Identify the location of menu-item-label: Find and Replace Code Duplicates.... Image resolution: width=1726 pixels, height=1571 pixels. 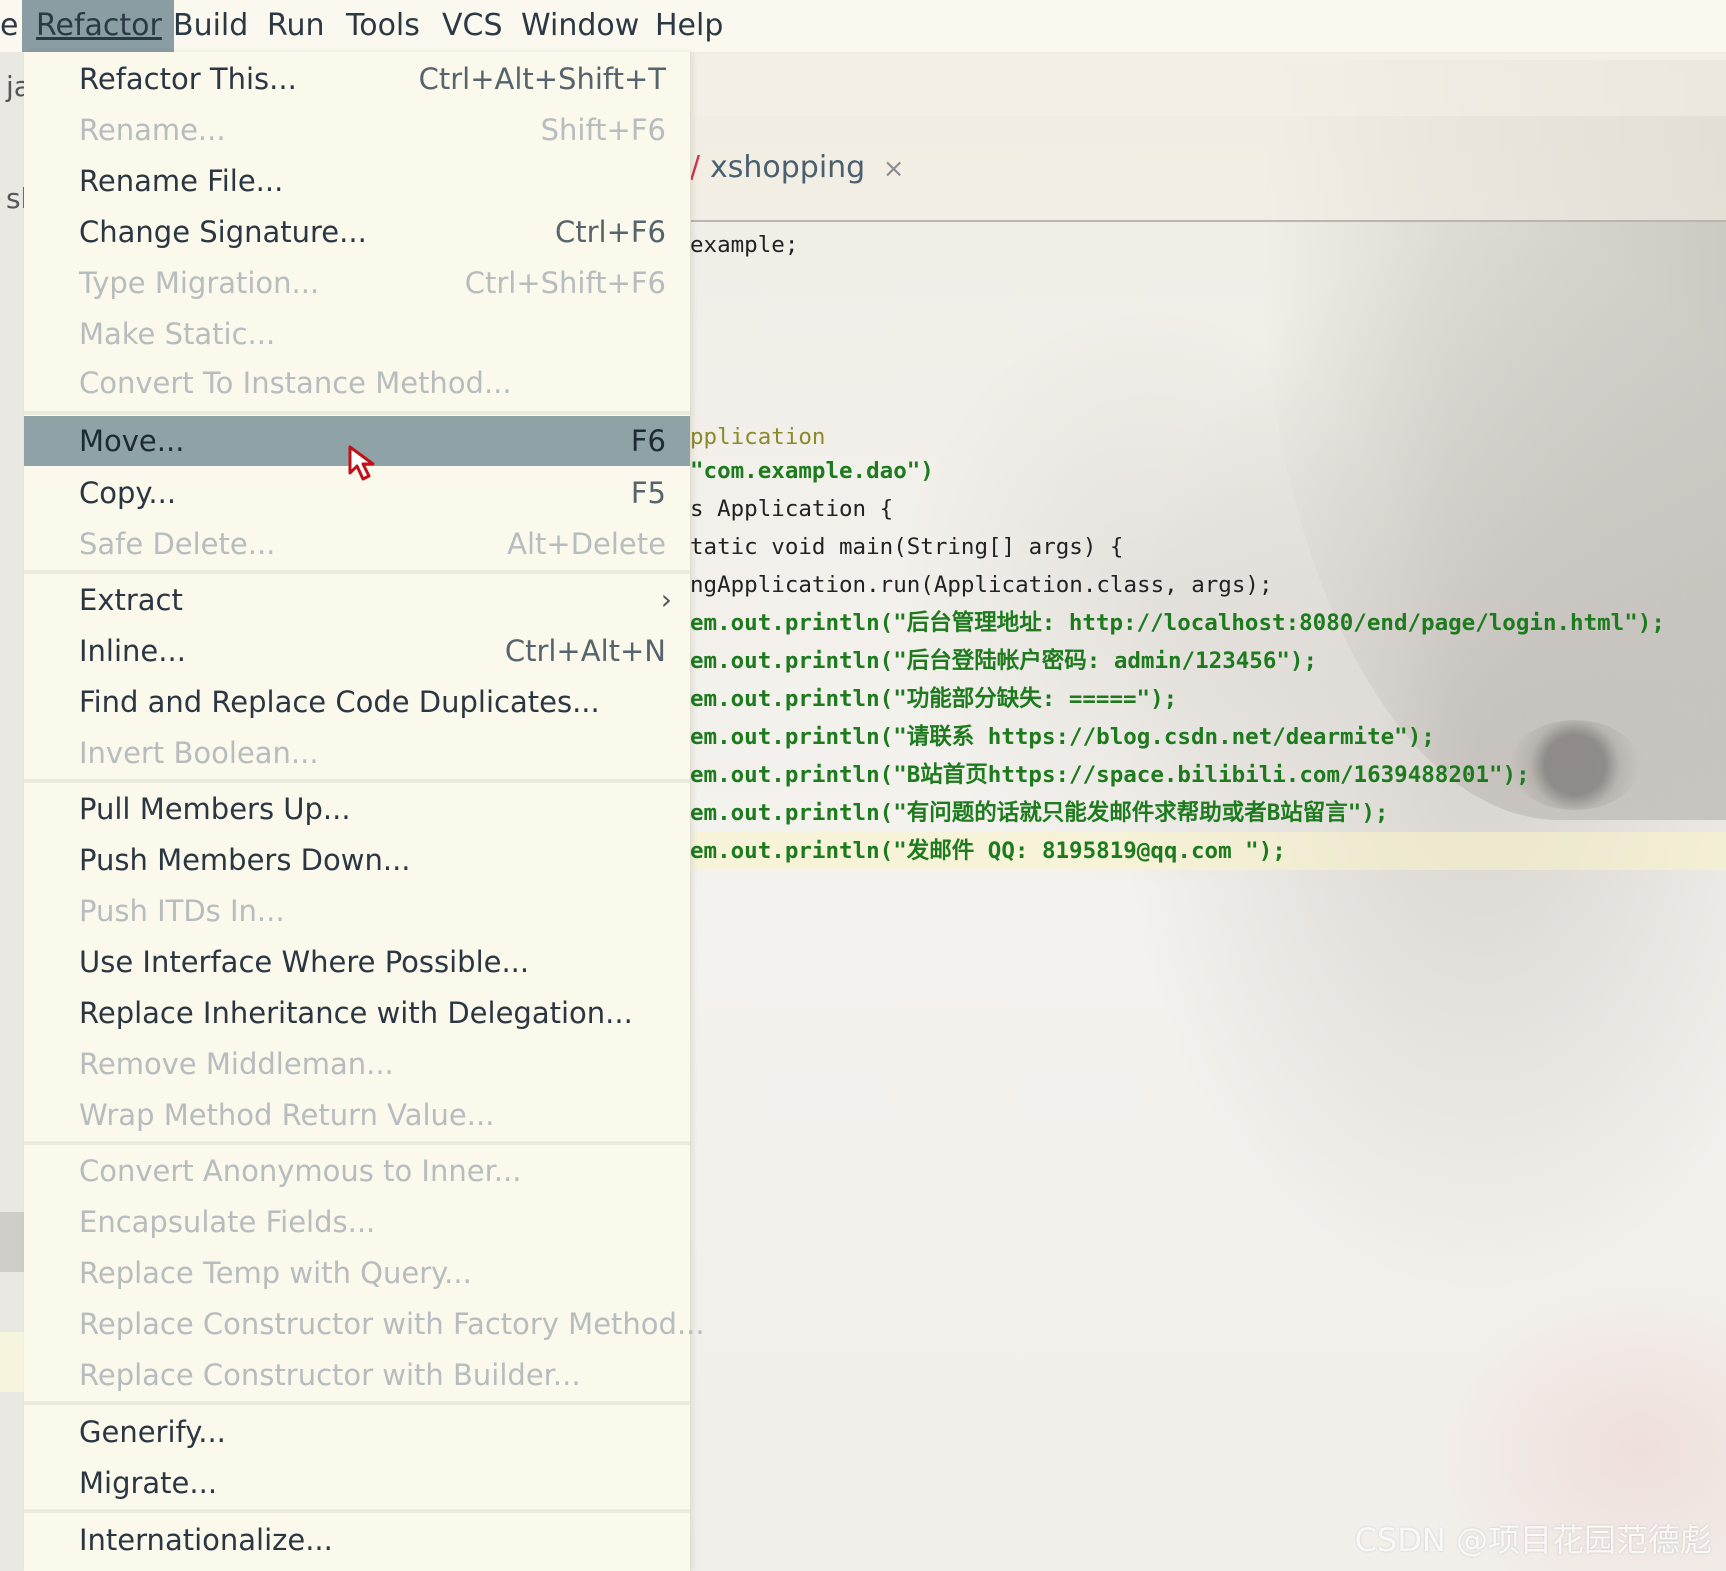
(339, 702).